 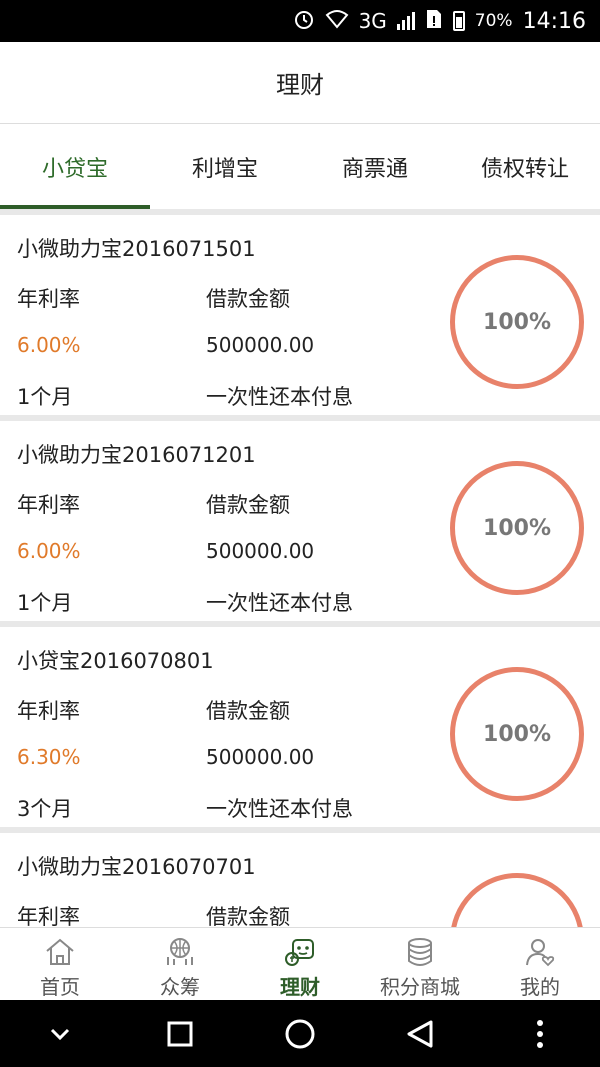 What do you see at coordinates (136, 455) in the screenshot?
I see `product-name: 小微助力宝2016071201` at bounding box center [136, 455].